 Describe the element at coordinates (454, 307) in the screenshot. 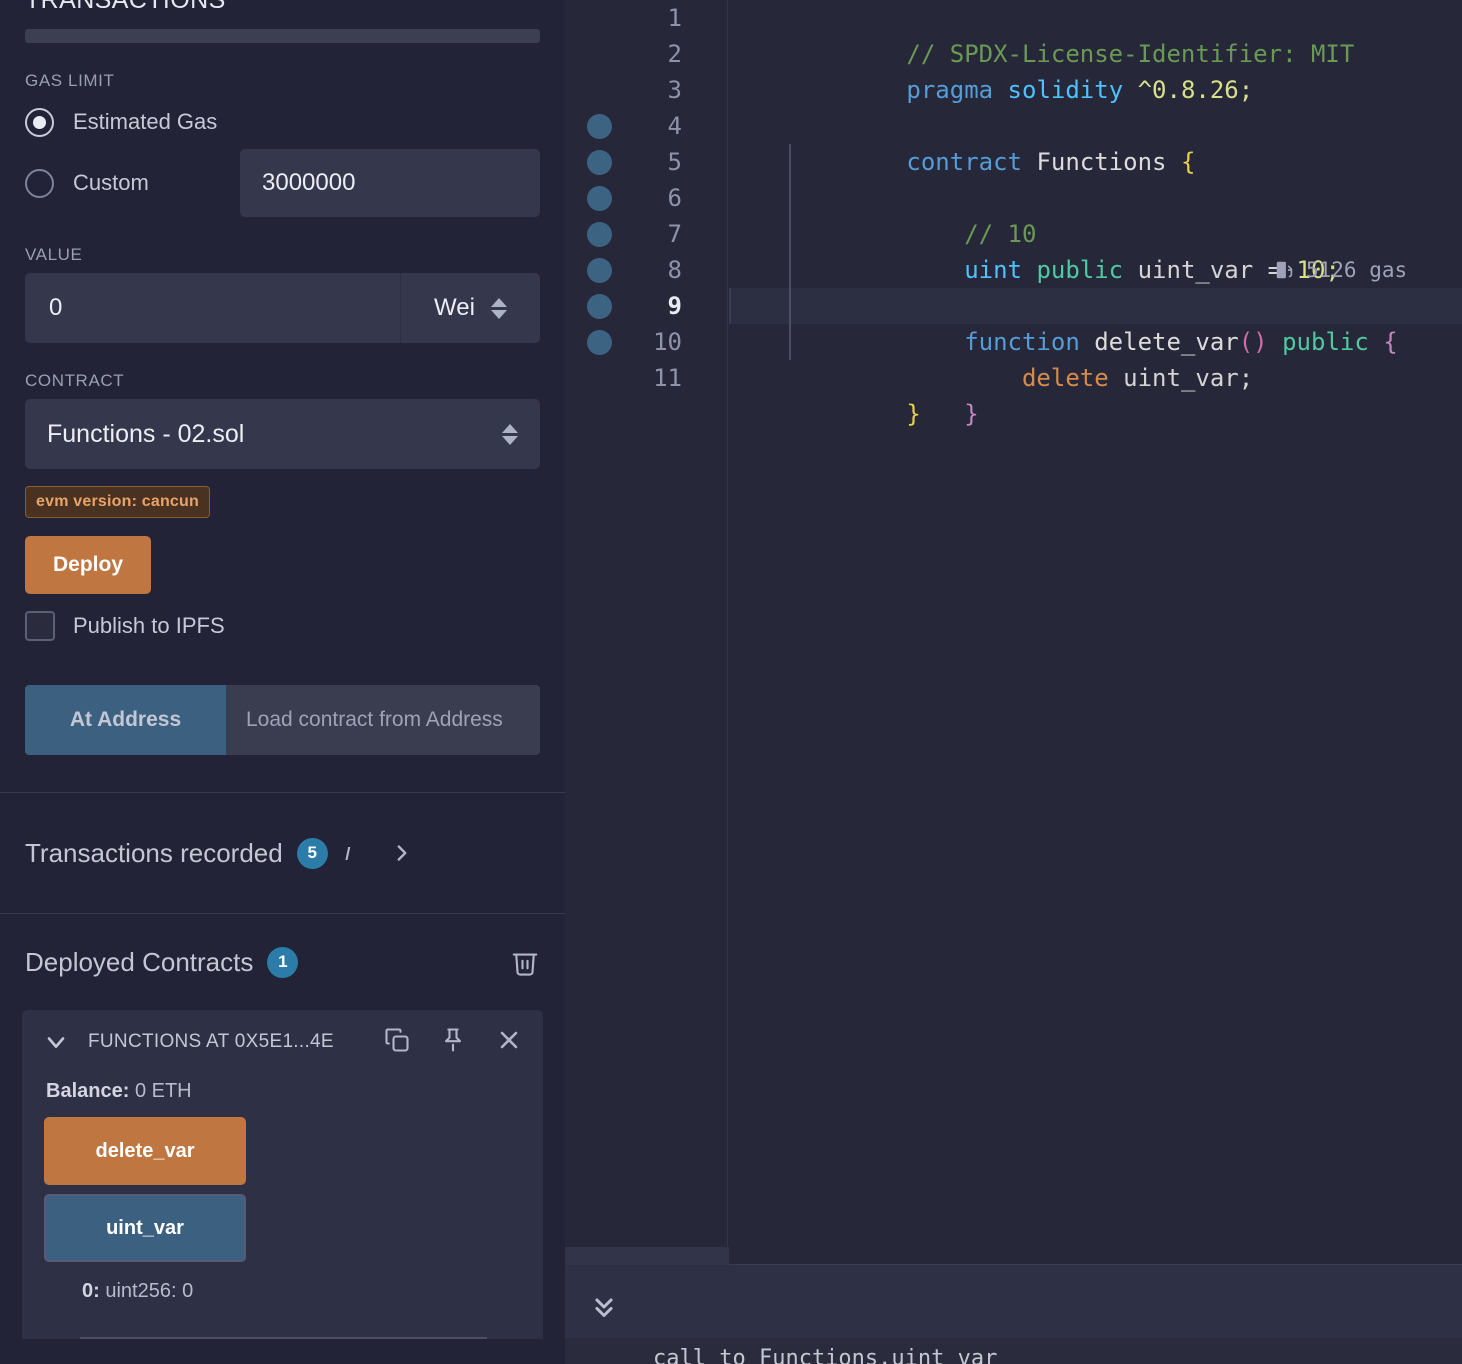

I see `value-unit-label: Wei` at that location.